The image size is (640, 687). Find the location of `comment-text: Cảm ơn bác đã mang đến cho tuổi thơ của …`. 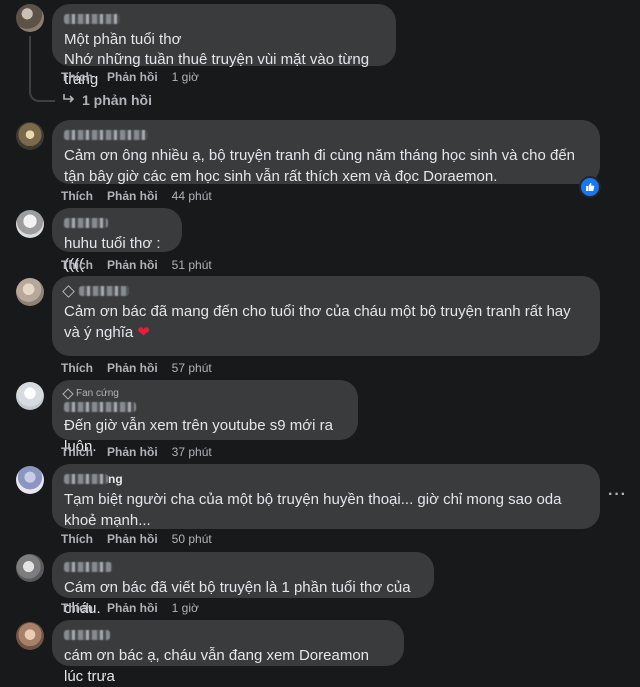

comment-text: Cảm ơn bác đã mang đến cho tuổi thơ của … is located at coordinates (326, 322).